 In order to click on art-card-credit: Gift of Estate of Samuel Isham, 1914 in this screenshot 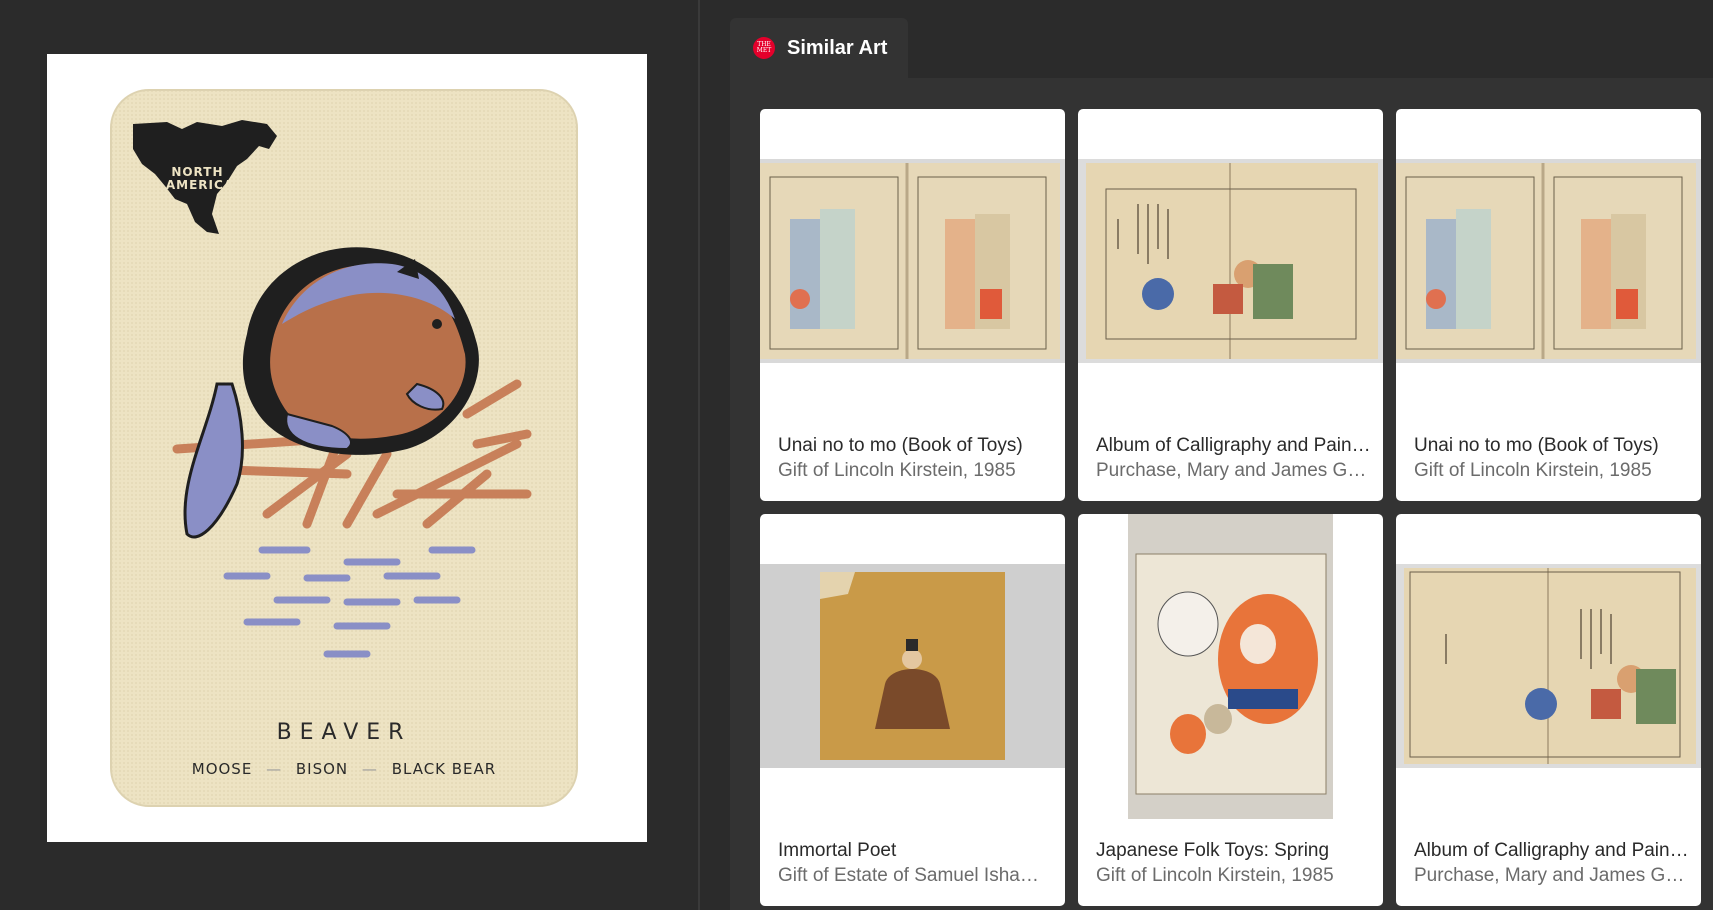, I will do `click(915, 875)`.